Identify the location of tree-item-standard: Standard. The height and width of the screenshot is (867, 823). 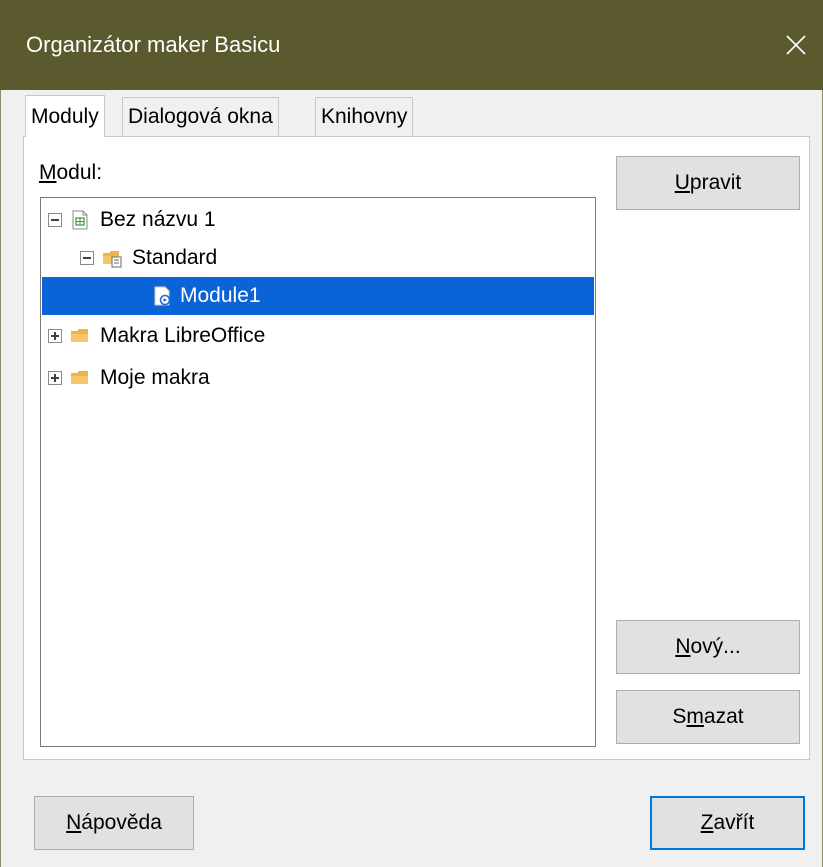
(318, 258).